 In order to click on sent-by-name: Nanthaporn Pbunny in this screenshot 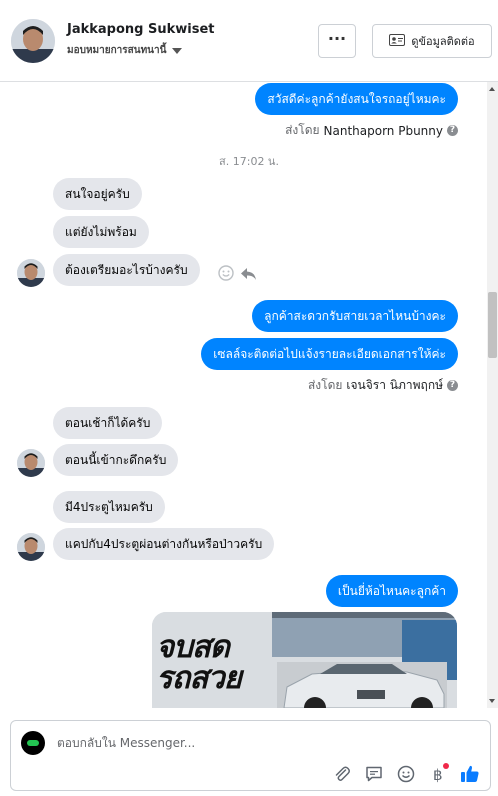, I will do `click(383, 130)`.